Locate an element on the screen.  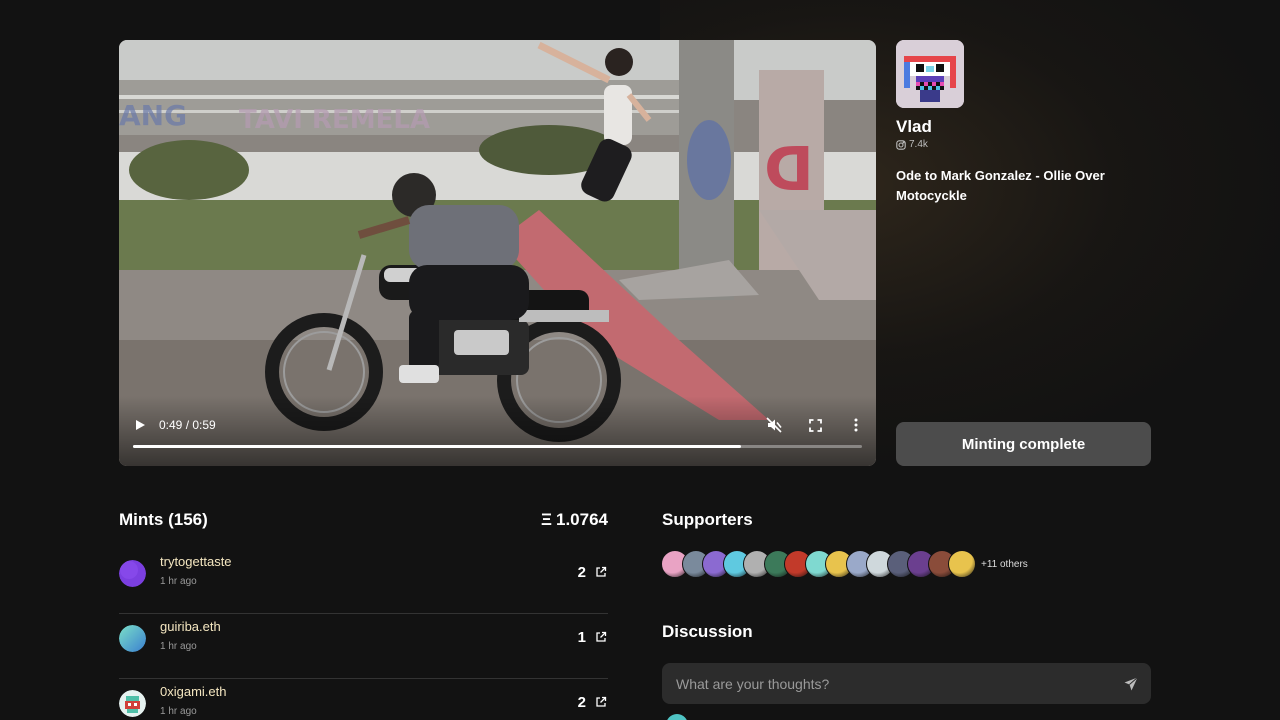
artist-name: Vlad is located at coordinates (914, 127).